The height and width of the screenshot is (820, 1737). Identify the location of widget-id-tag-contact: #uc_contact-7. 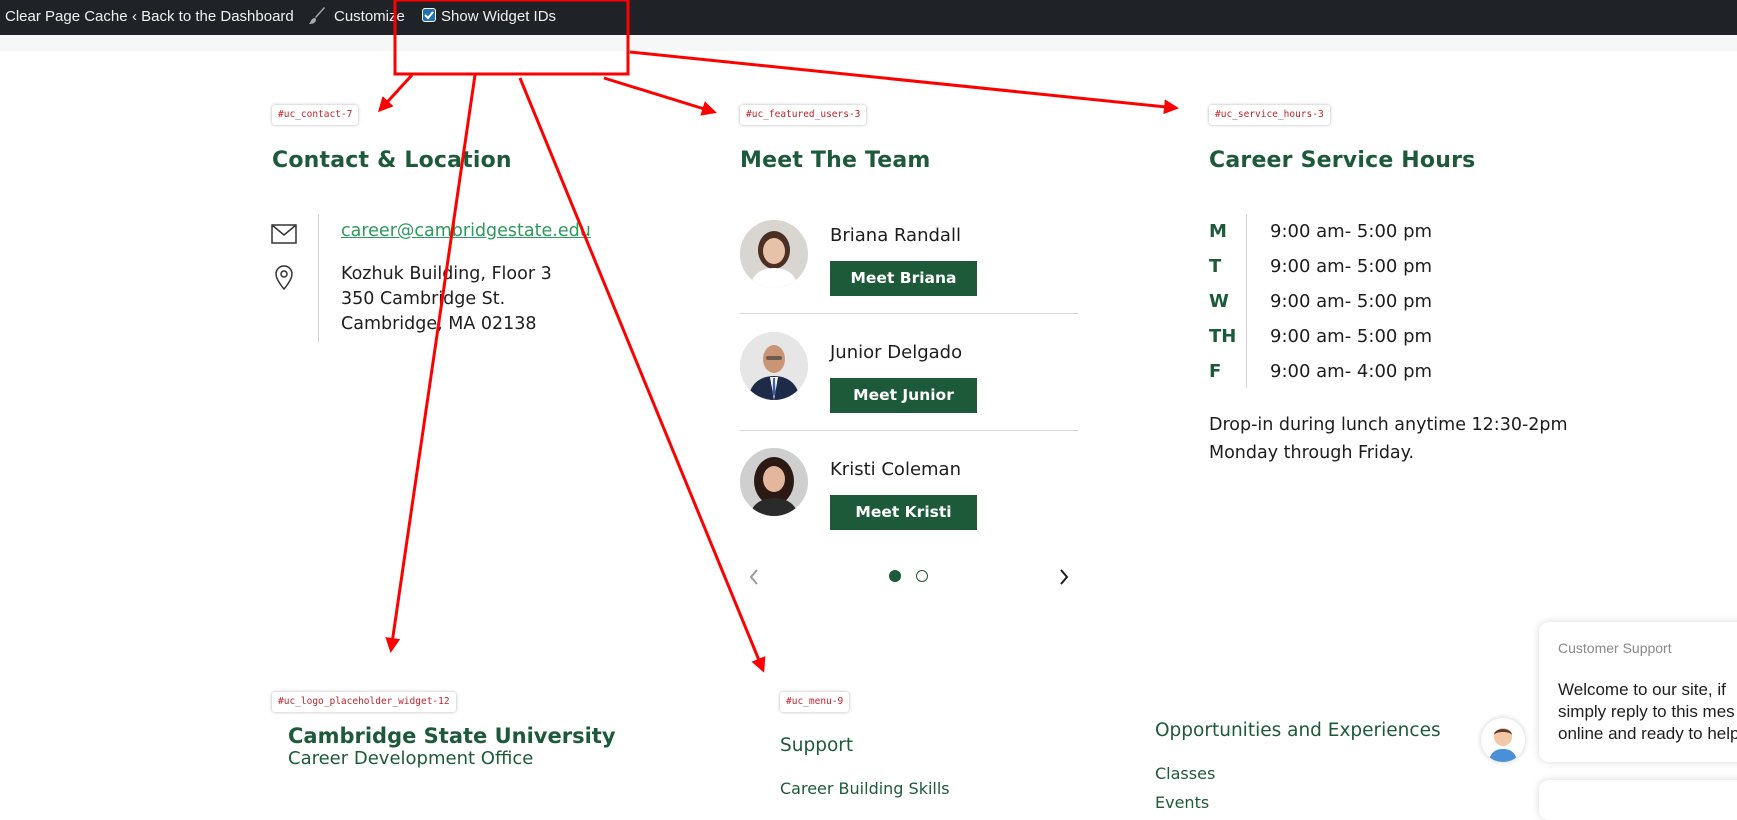
(315, 115).